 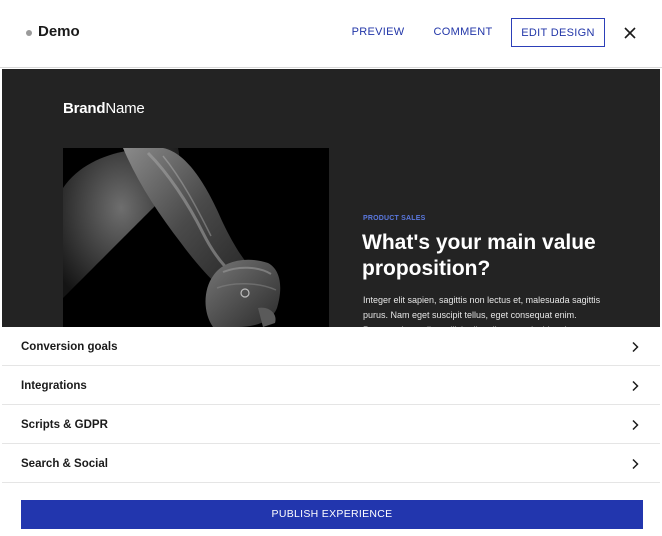 I want to click on comment-button: COMMENT, so click(x=463, y=32).